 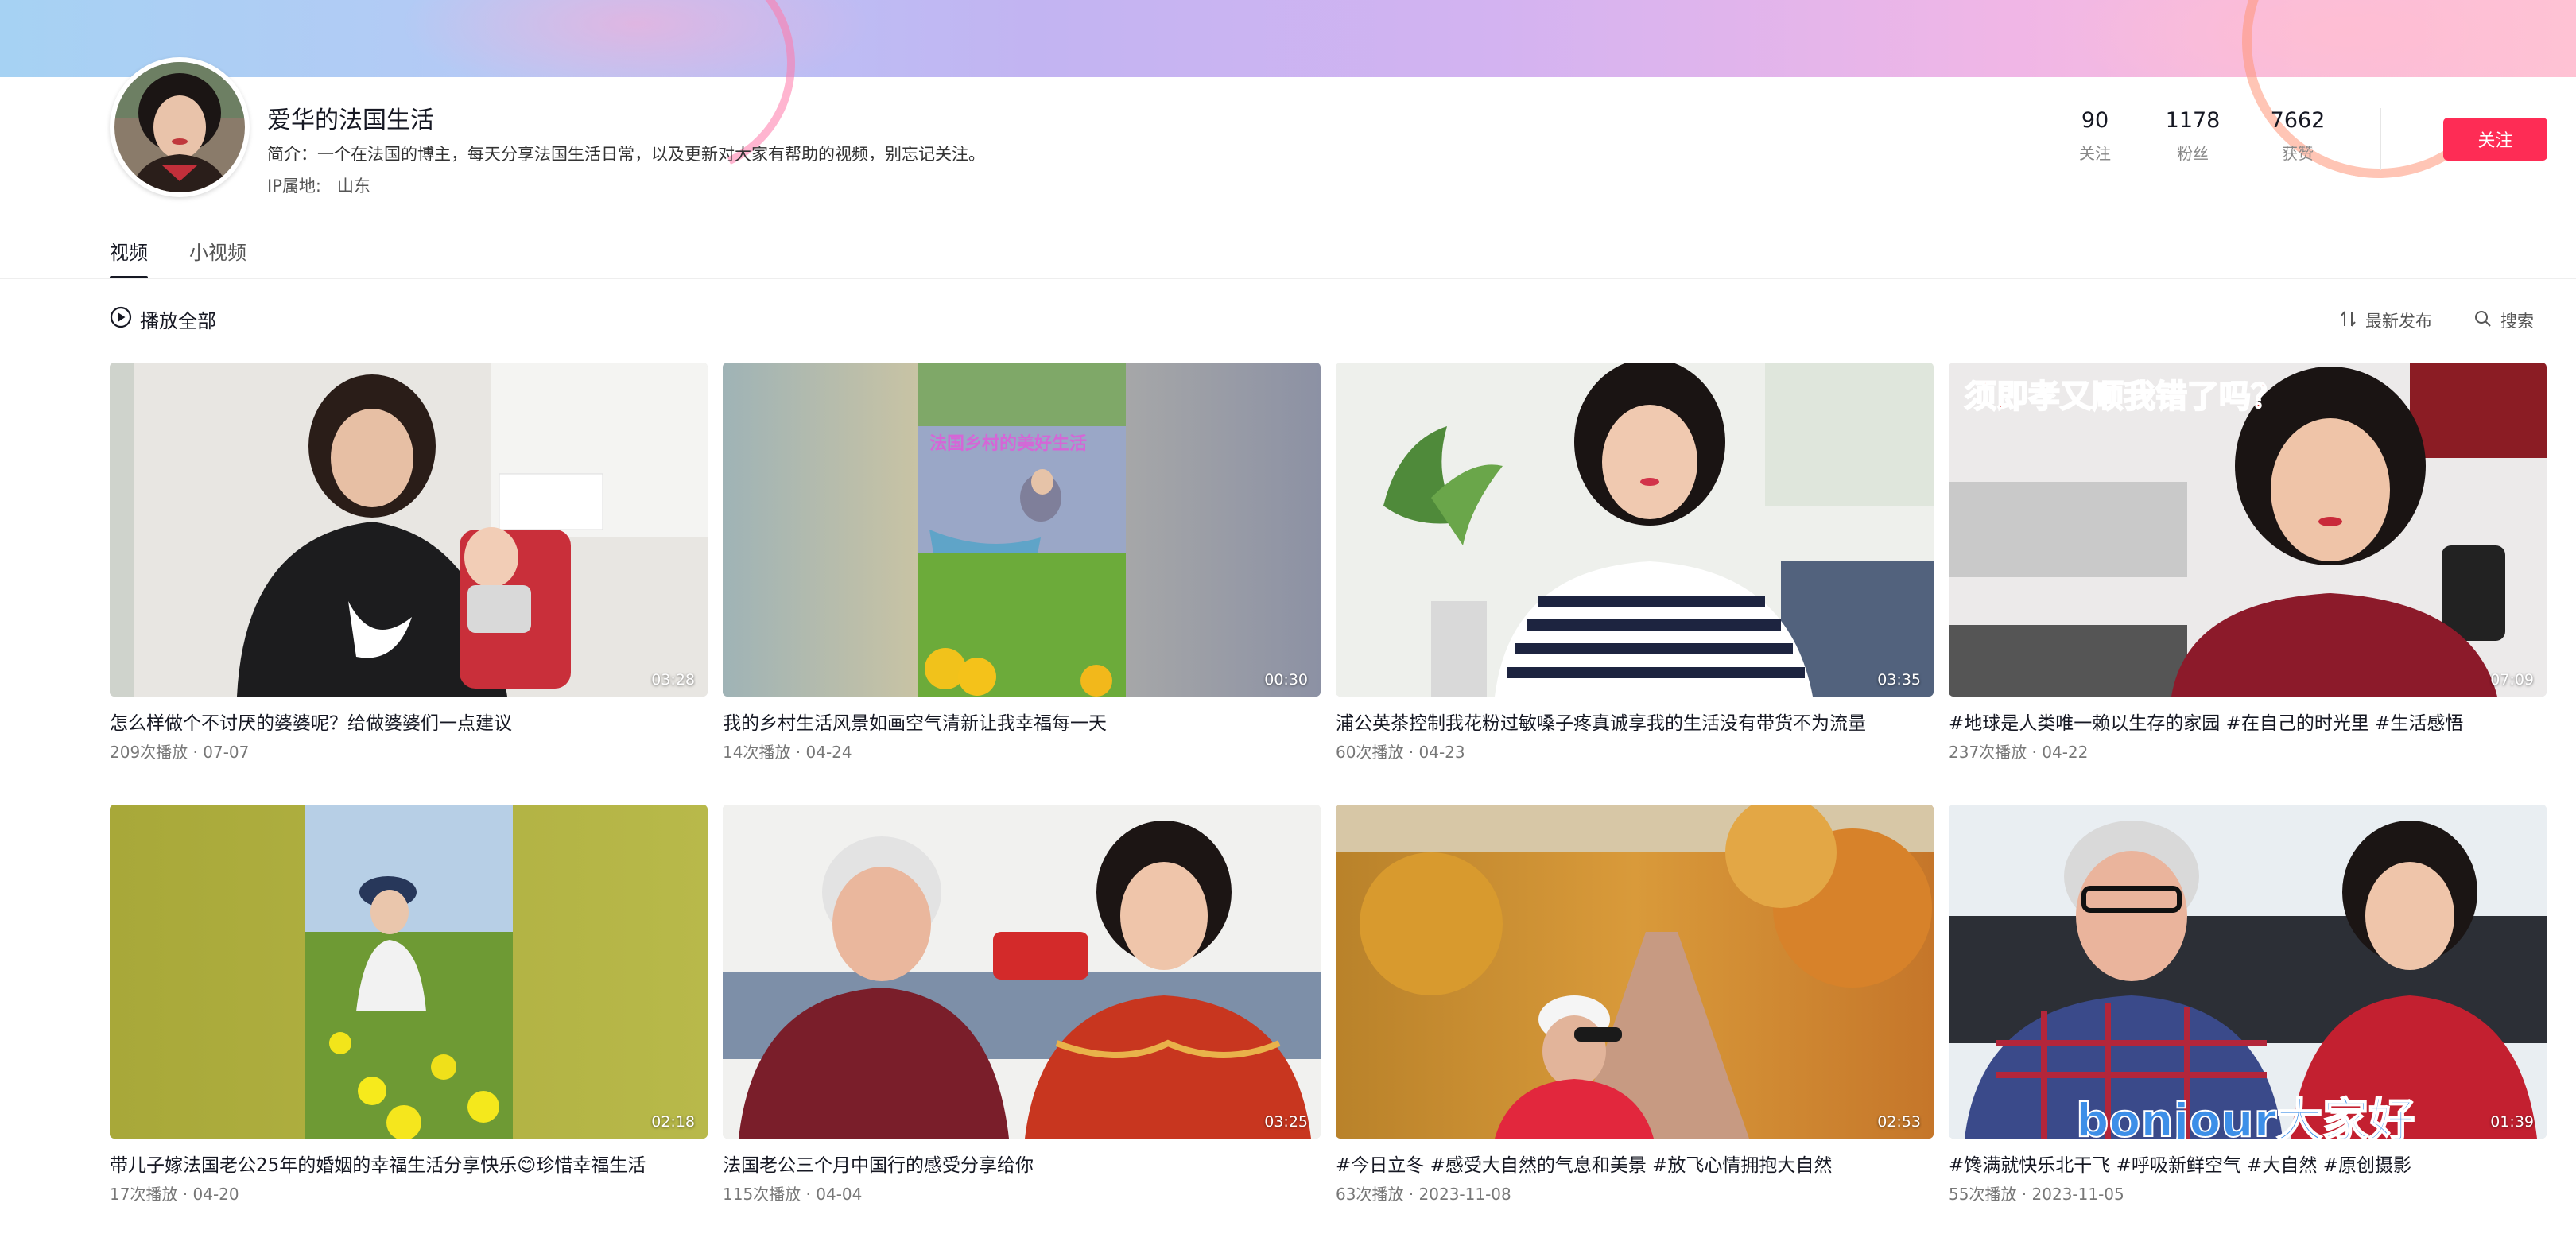 I want to click on stat-followers: 1178 粉丝, so click(x=2192, y=136).